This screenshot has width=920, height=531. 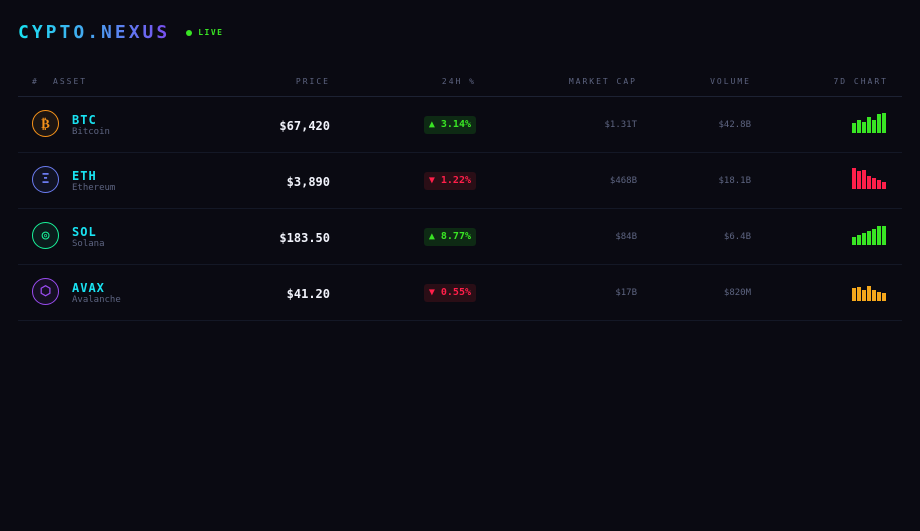 I want to click on column-header-index: #, so click(x=35, y=81).